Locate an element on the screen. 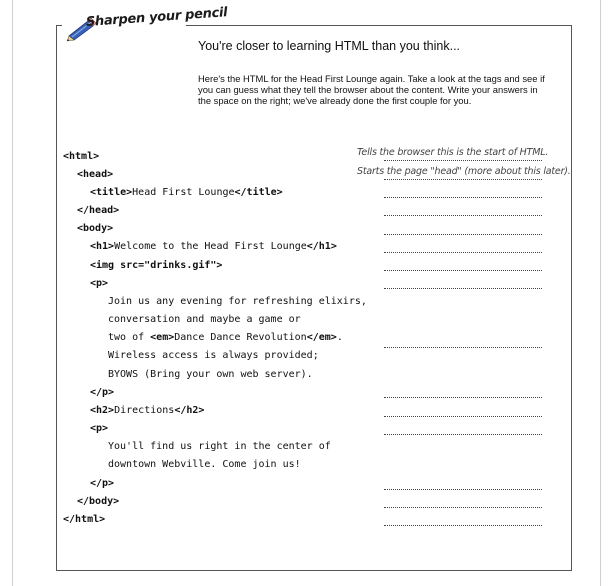 This screenshot has height=586, width=616. code-tag: <html> is located at coordinates (81, 156).